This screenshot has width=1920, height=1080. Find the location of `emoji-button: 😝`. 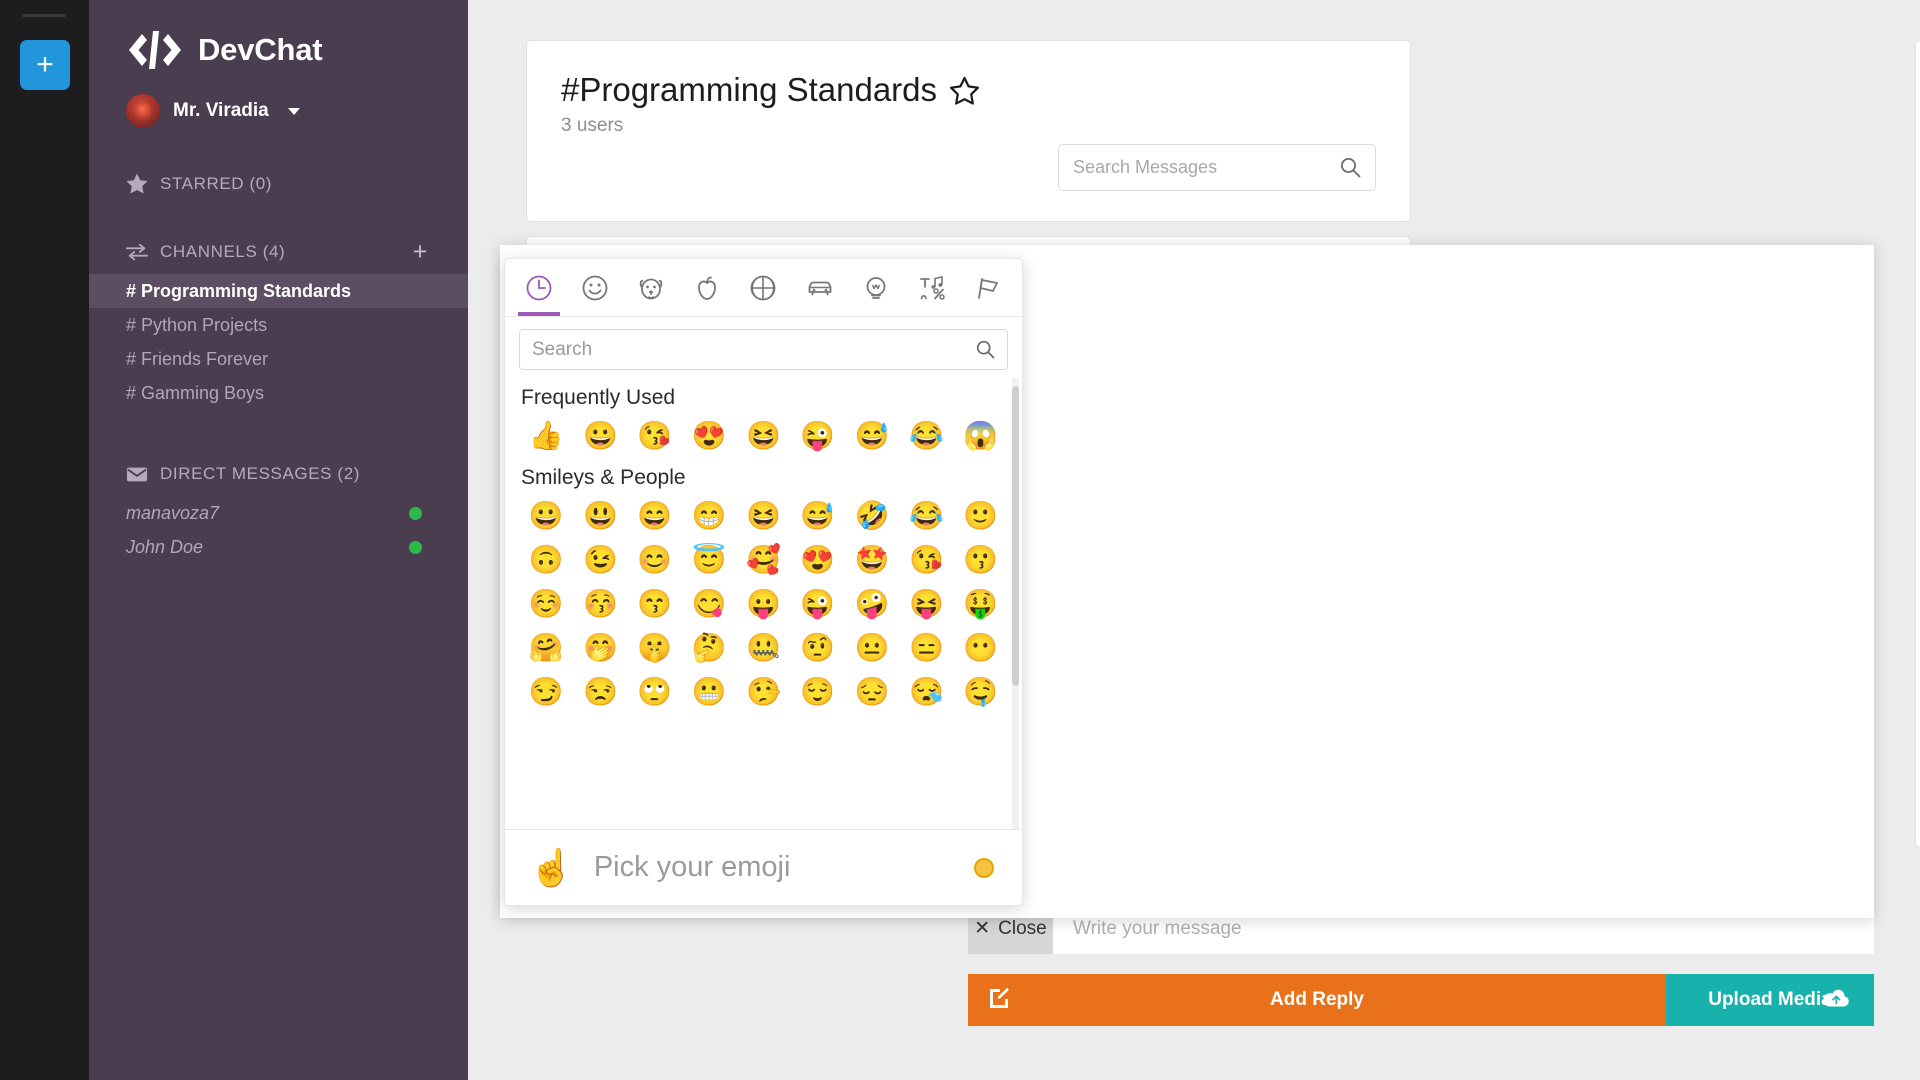

emoji-button: 😝 is located at coordinates (926, 604).